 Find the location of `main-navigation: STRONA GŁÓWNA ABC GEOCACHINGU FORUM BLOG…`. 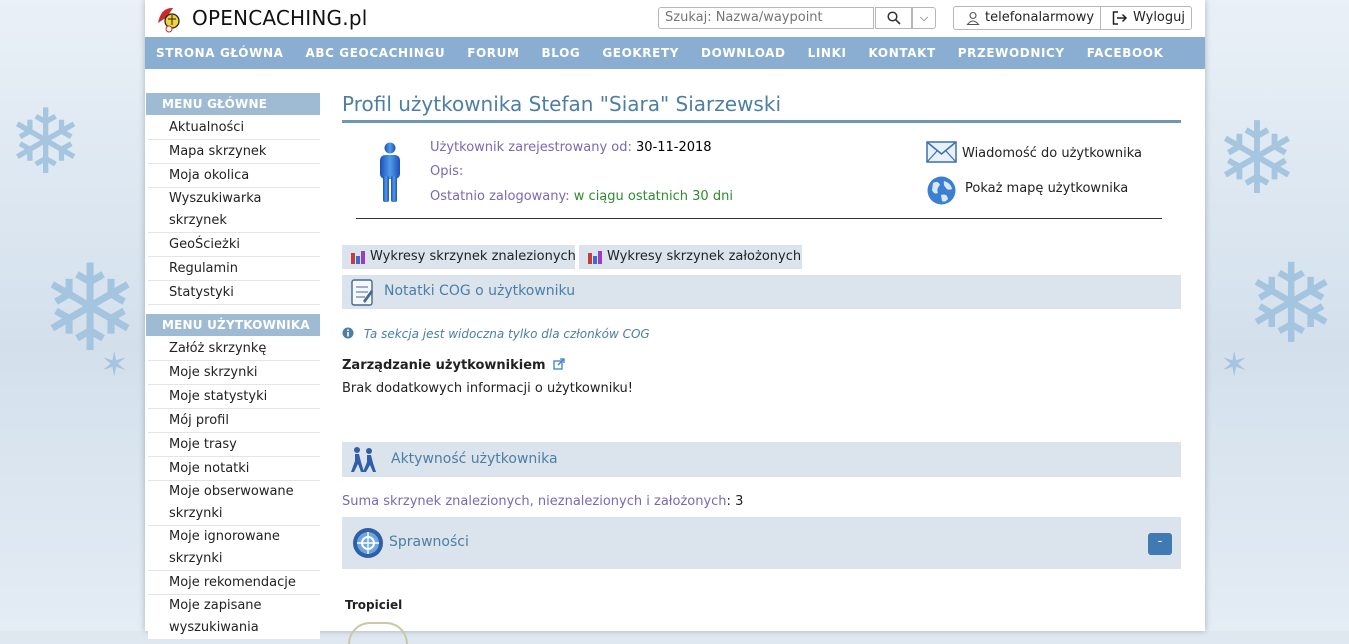

main-navigation: STRONA GŁÓWNA ABC GEOCACHINGU FORUM BLOG… is located at coordinates (675, 53).